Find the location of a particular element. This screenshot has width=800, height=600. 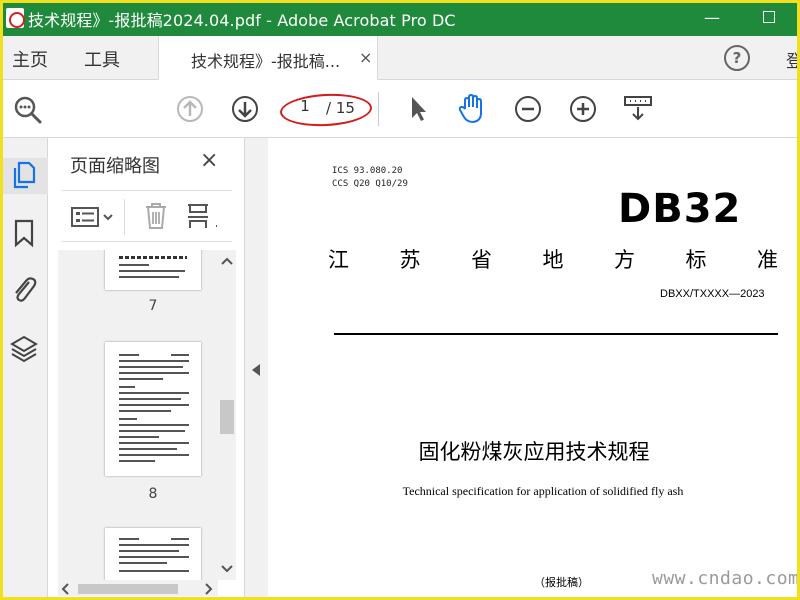

thumbnail-horizontal-scrollbar is located at coordinates (138, 588).